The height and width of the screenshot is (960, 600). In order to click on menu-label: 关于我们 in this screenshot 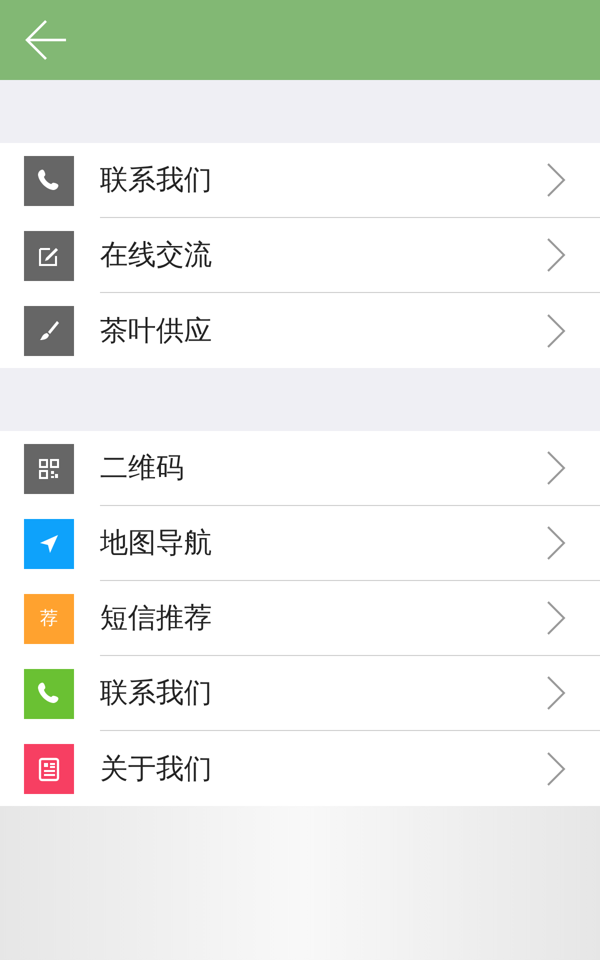, I will do `click(156, 768)`.